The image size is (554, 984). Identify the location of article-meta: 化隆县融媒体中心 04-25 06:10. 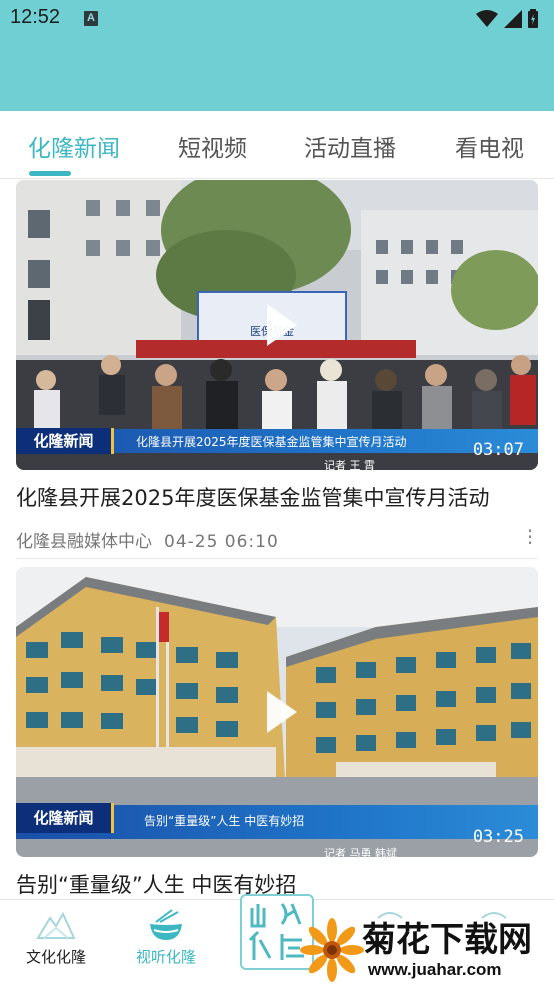
(147, 539).